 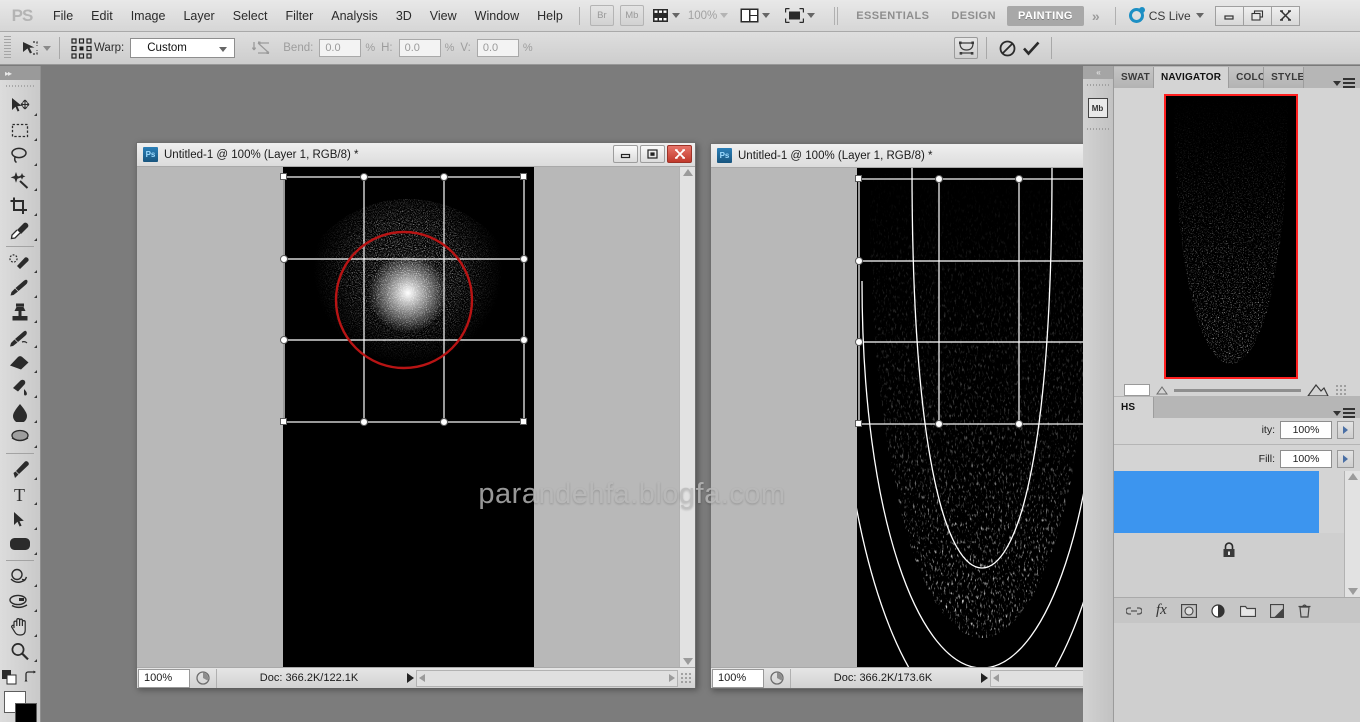 I want to click on menu-3d: 3D, so click(x=404, y=16).